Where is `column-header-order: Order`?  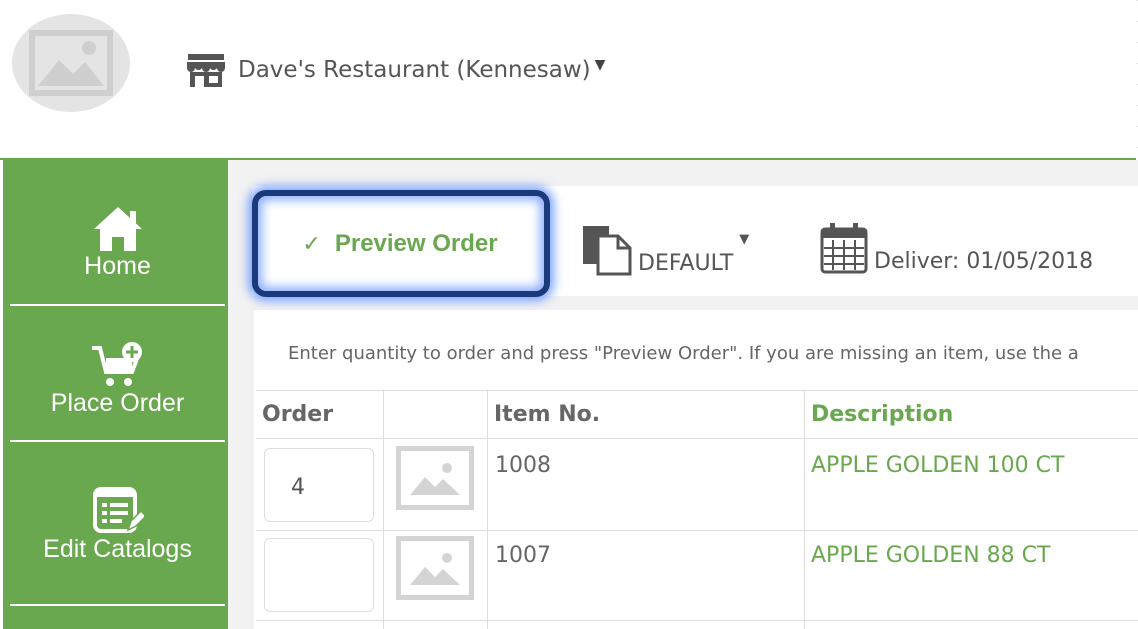
column-header-order: Order is located at coordinates (297, 414).